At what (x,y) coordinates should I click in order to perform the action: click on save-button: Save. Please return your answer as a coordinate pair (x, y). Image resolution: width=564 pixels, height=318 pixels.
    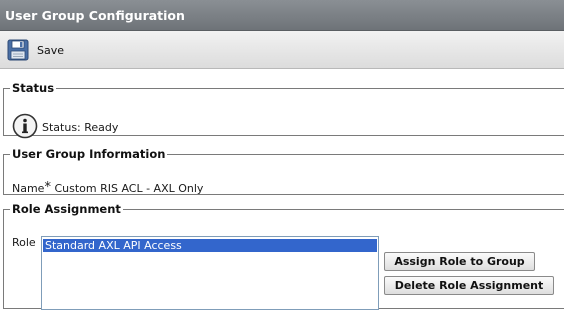
    Looking at the image, I should click on (35, 50).